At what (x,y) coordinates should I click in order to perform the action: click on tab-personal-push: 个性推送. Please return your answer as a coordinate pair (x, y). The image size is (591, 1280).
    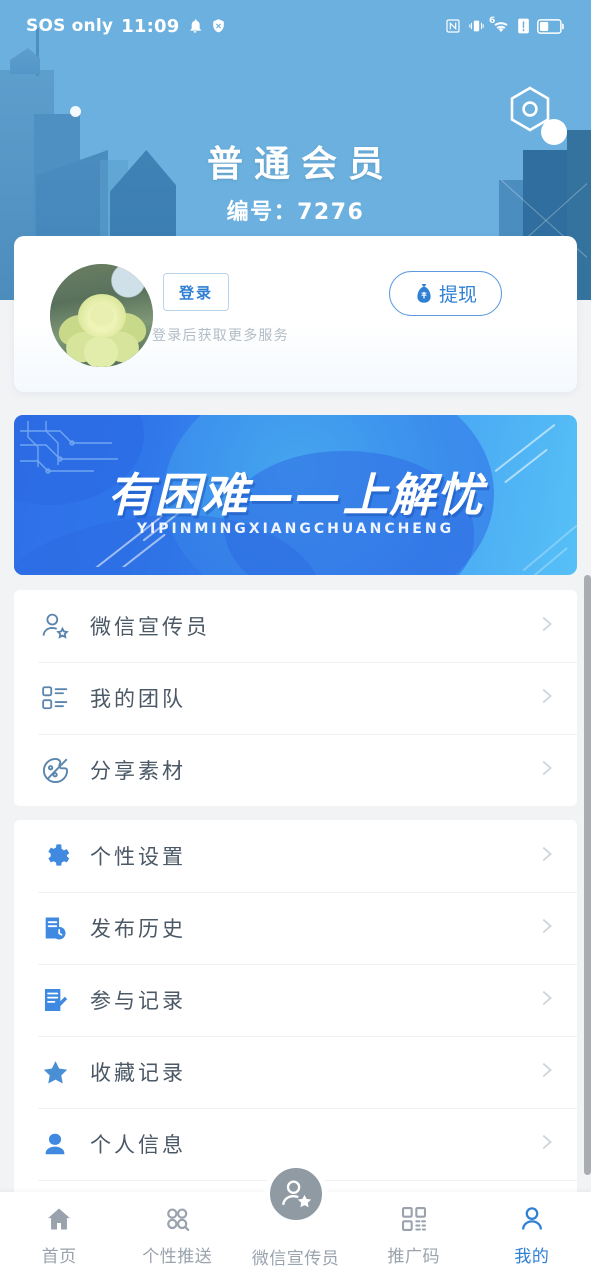
    Looking at the image, I should click on (177, 1236).